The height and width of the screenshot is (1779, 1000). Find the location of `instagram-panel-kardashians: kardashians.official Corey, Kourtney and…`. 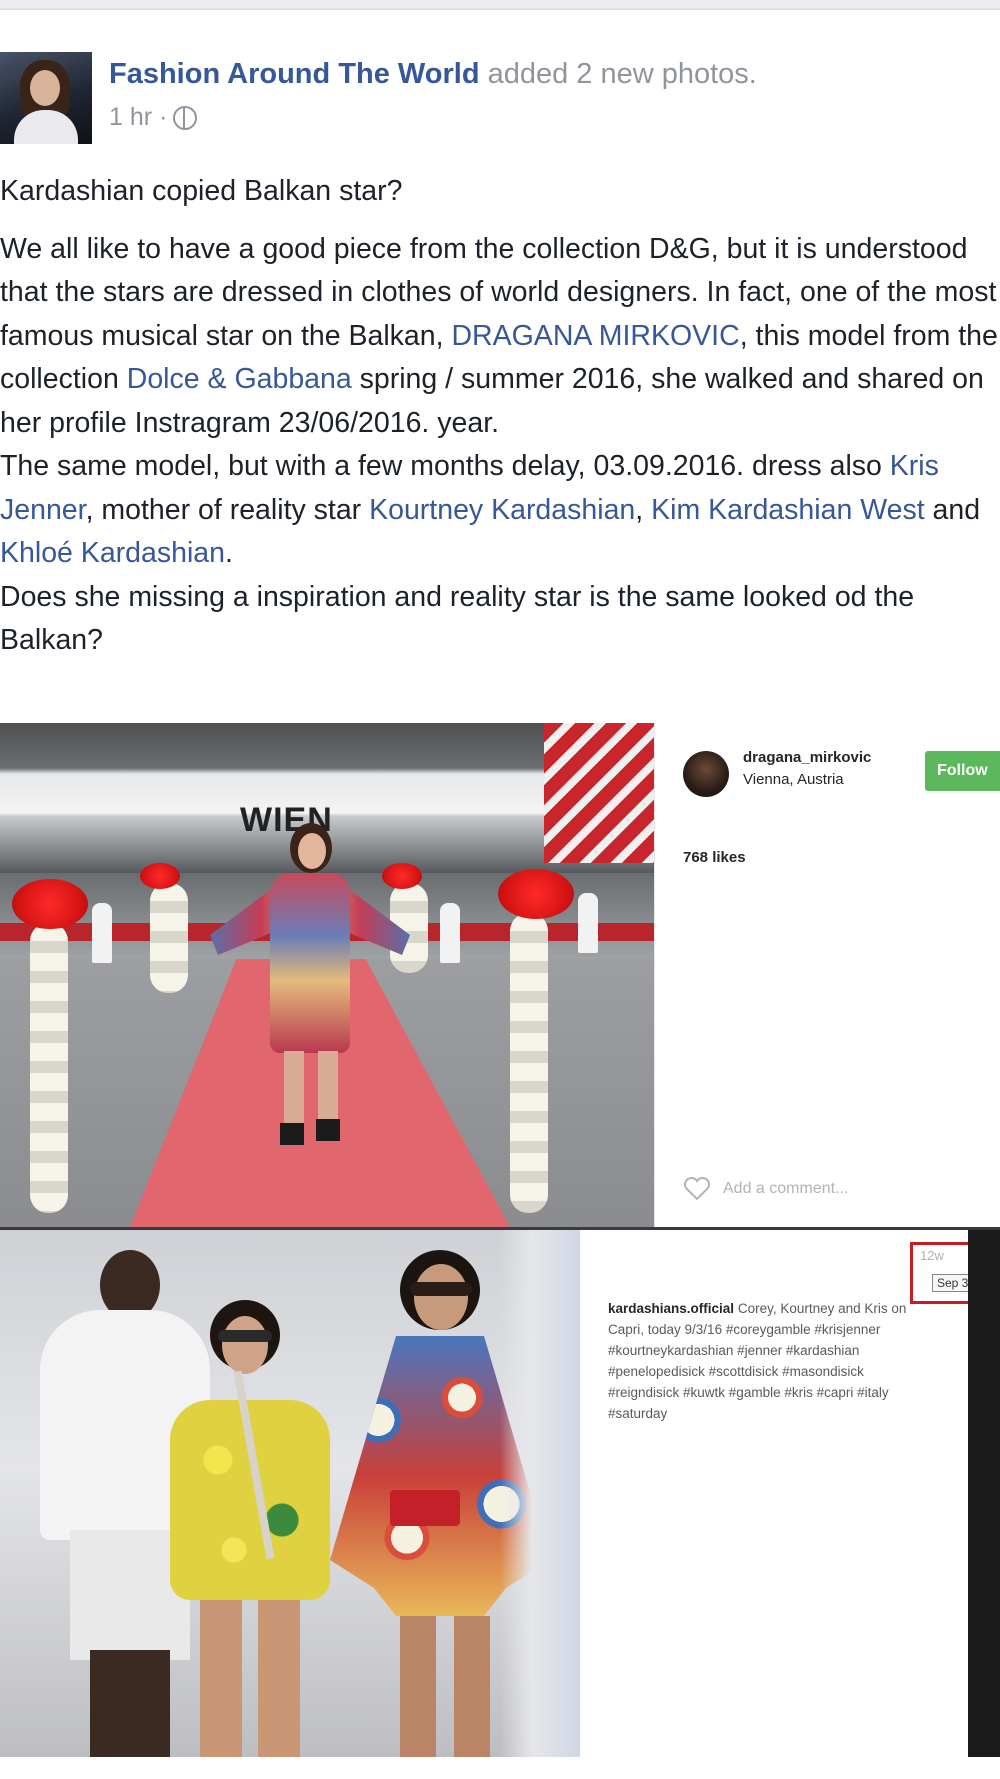

instagram-panel-kardashians: kardashians.official Corey, Kourtney and… is located at coordinates (790, 1493).